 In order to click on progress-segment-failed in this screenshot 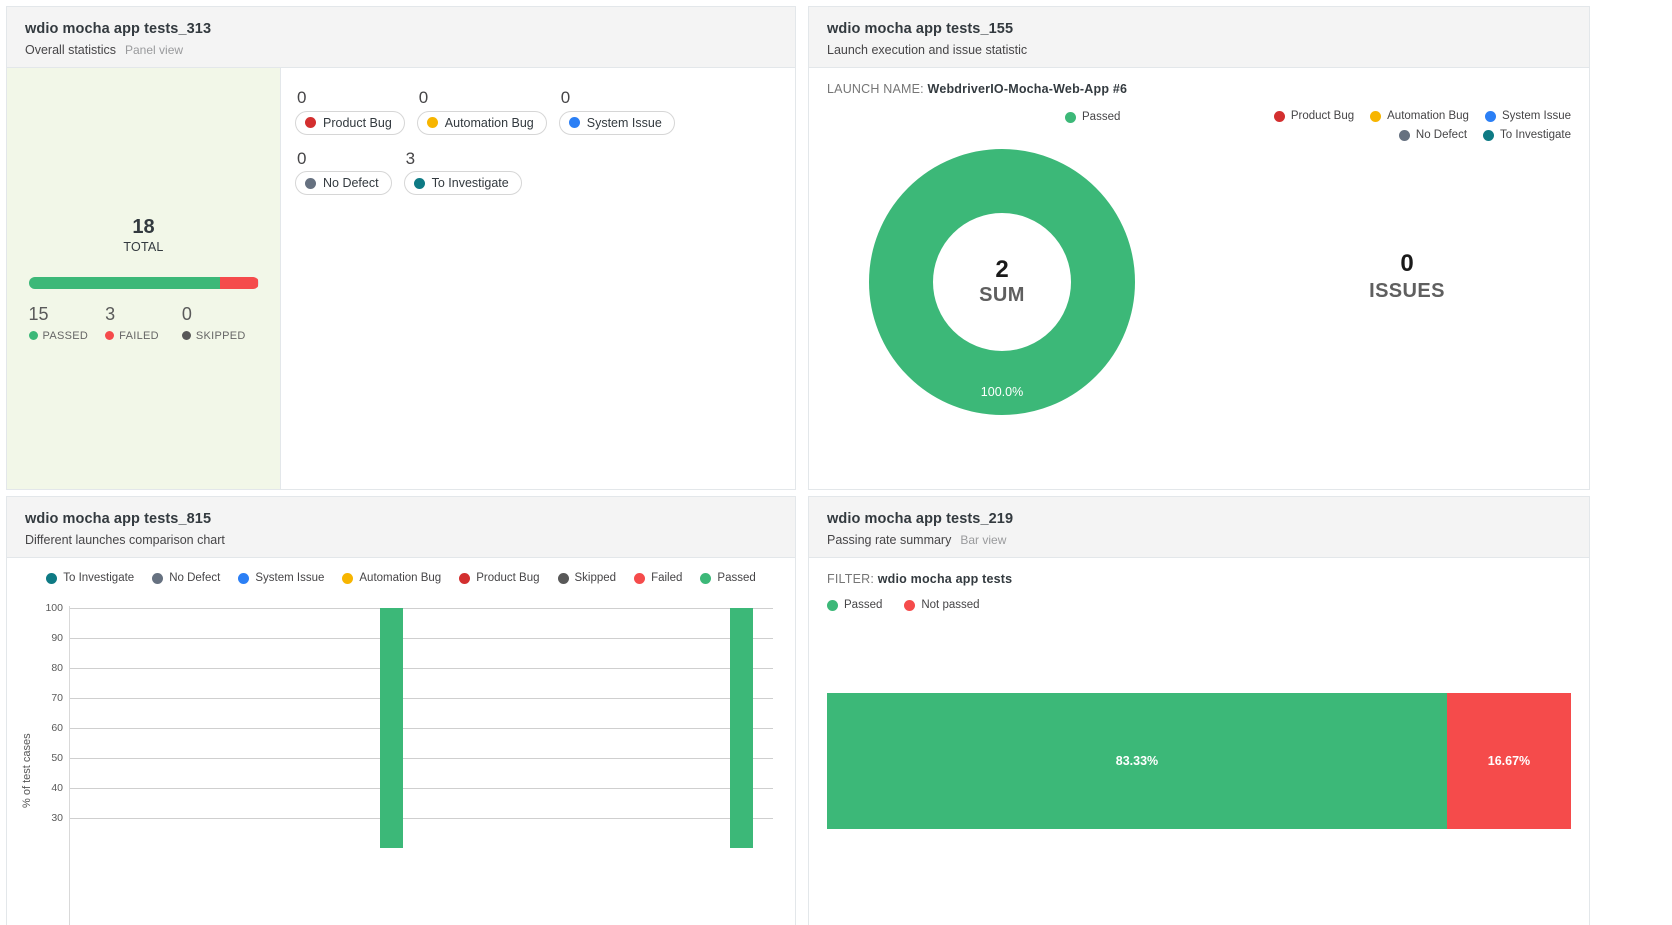, I will do `click(239, 283)`.